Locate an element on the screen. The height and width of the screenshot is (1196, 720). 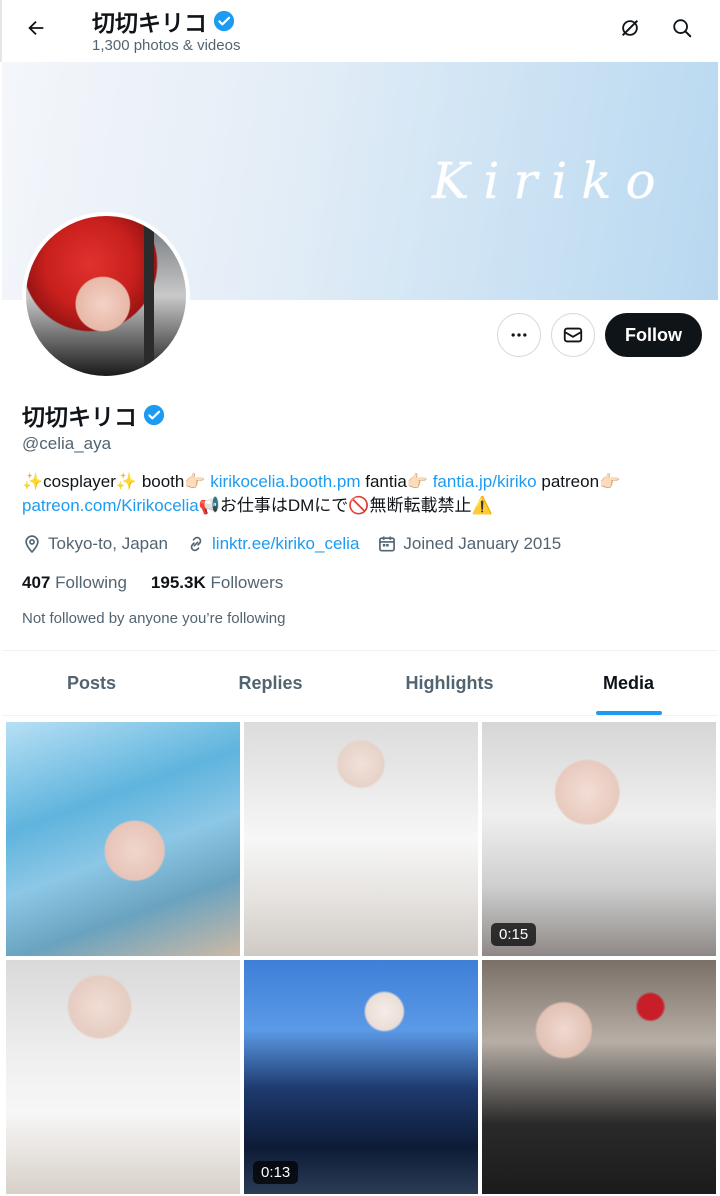
avatar is located at coordinates (106, 296).